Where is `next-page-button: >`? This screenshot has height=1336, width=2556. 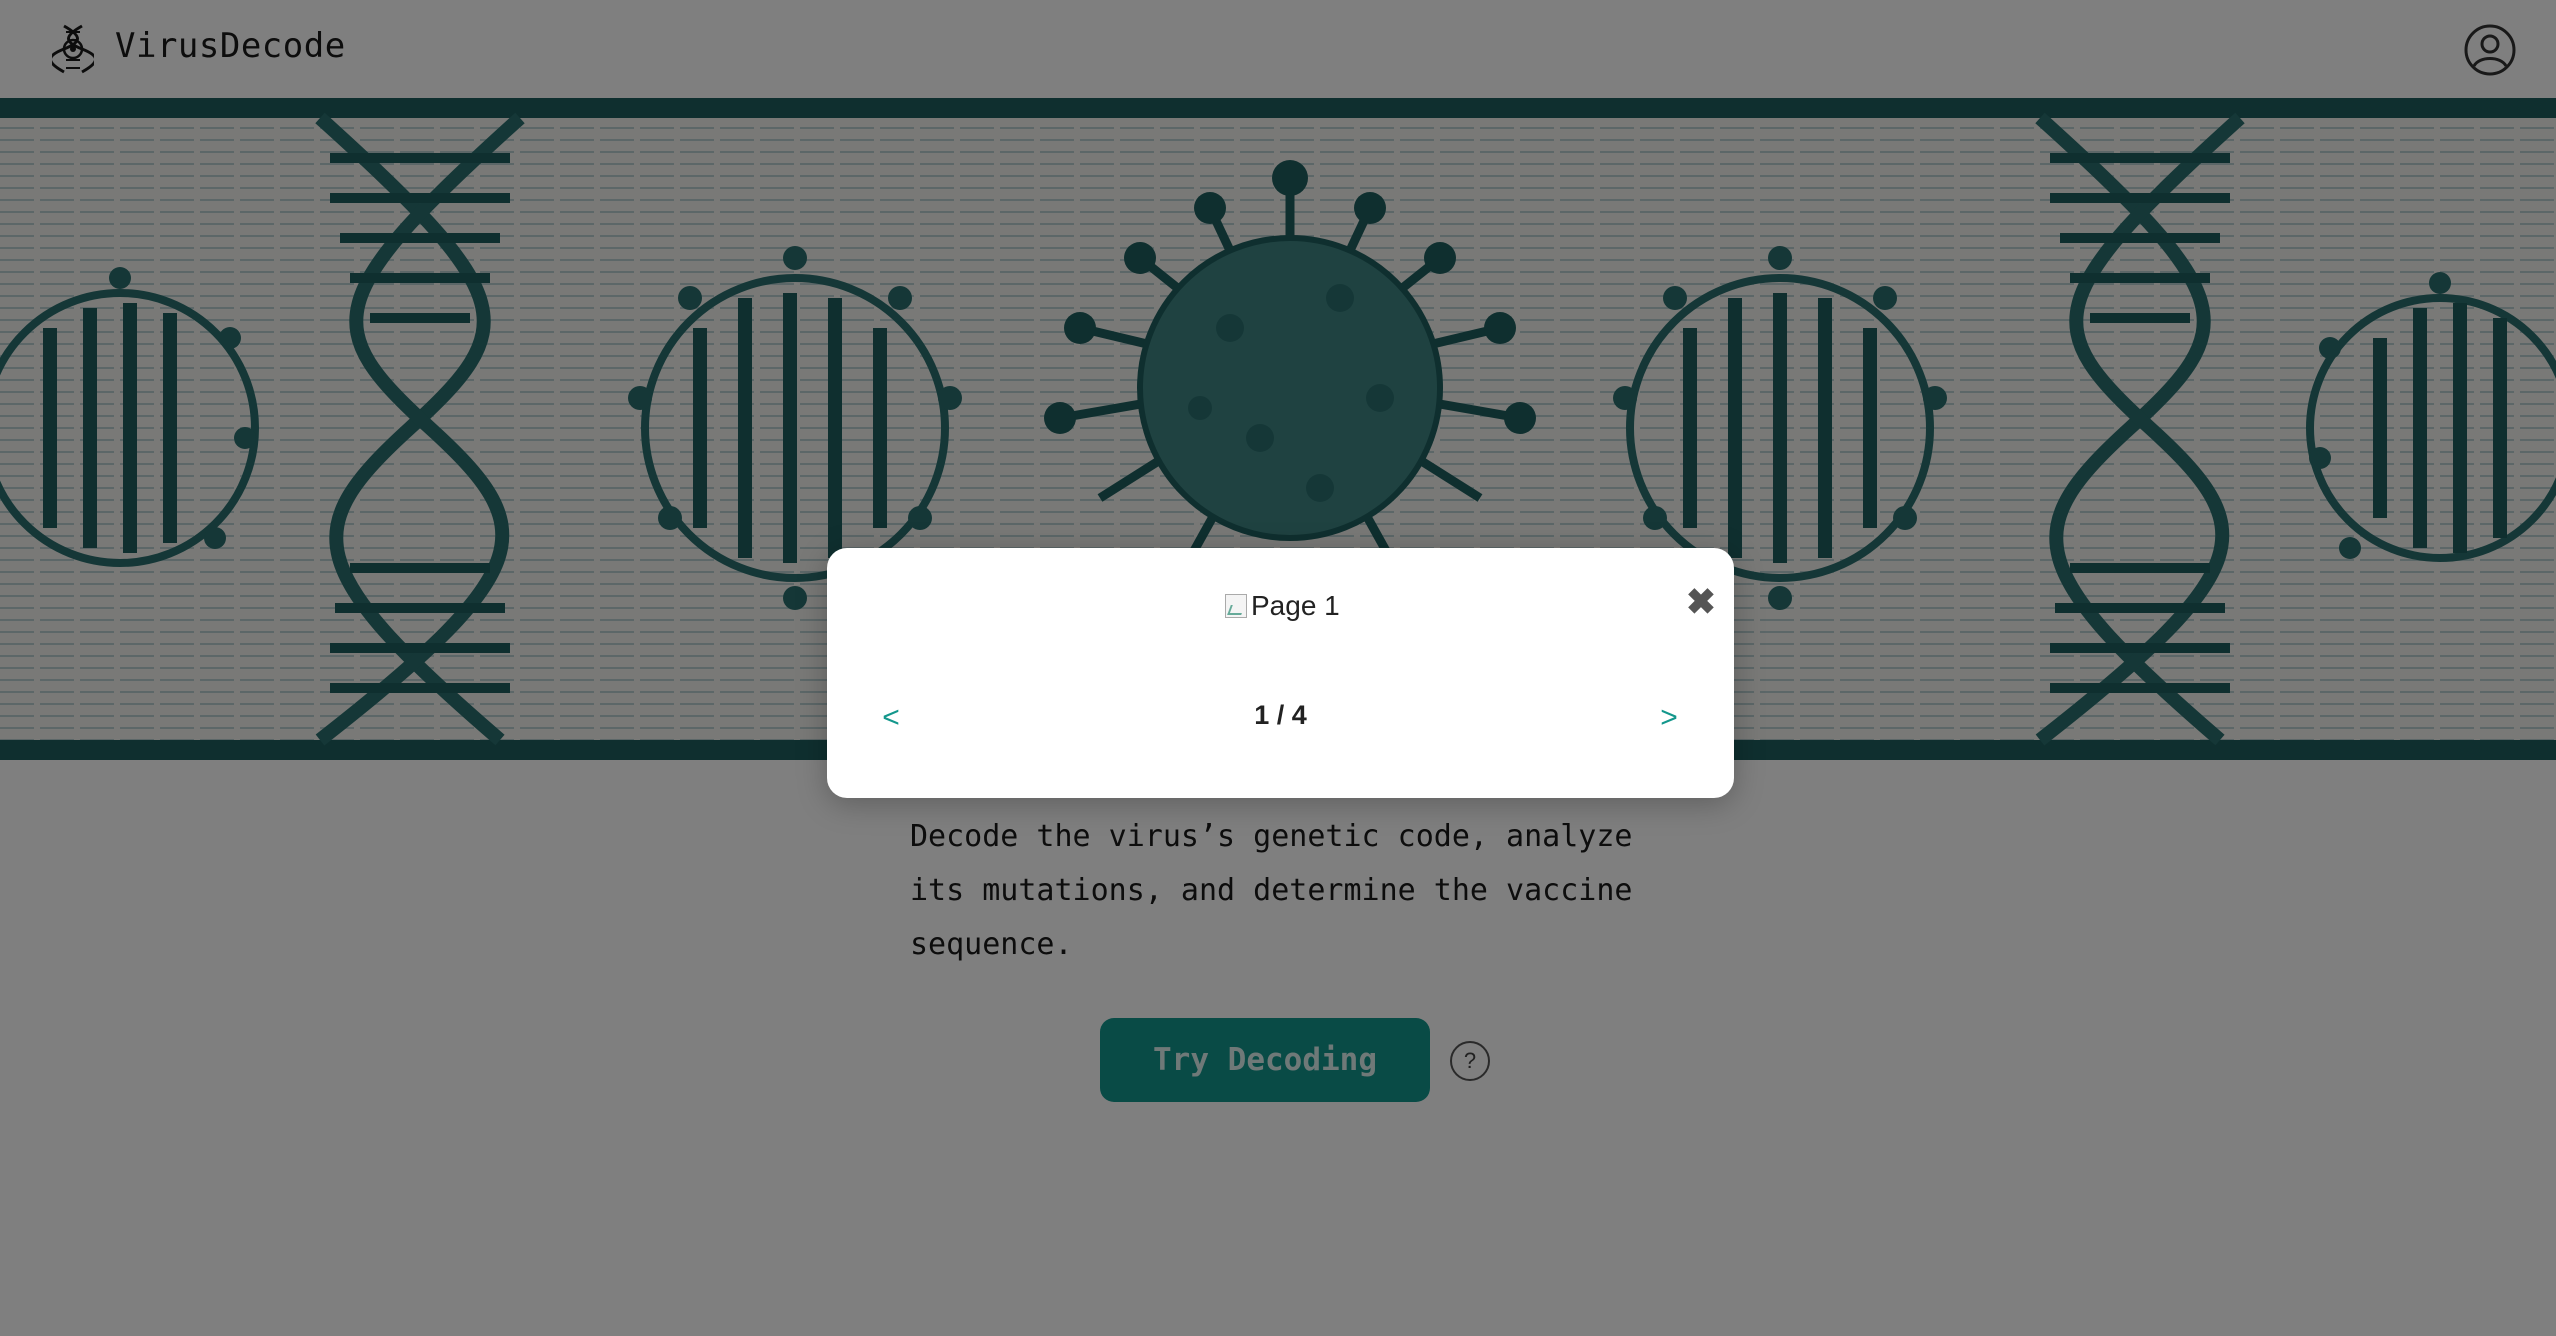 next-page-button: > is located at coordinates (1669, 718).